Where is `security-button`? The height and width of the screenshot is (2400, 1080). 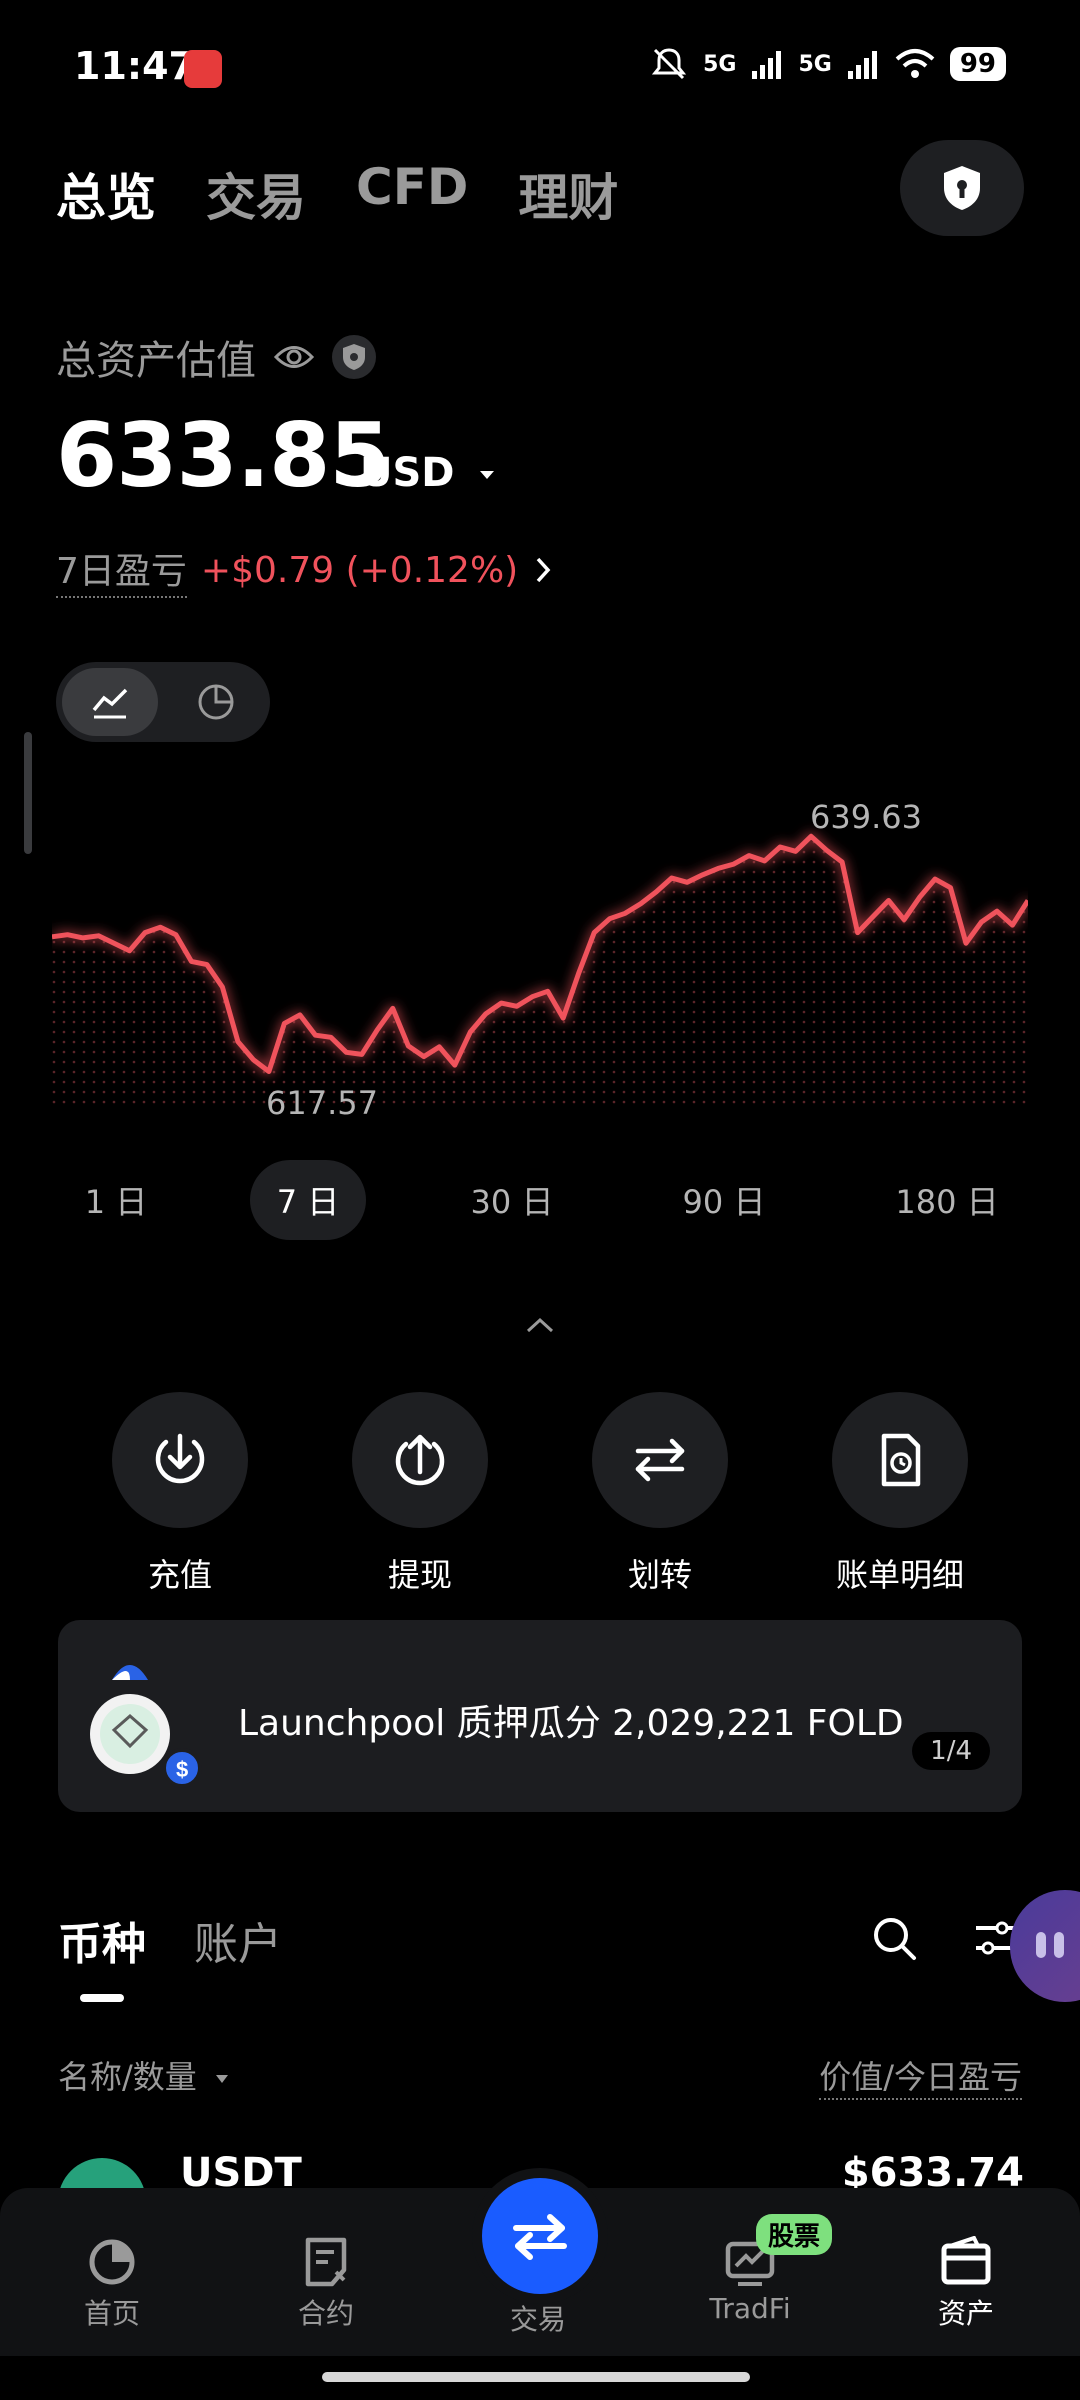 security-button is located at coordinates (962, 188).